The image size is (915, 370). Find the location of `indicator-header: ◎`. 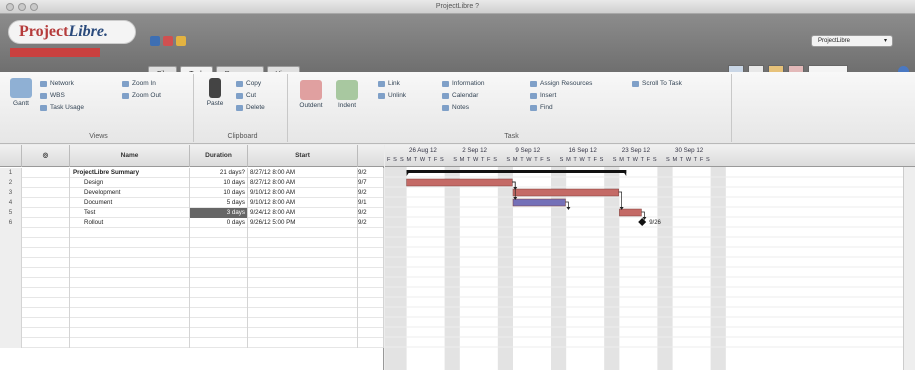

indicator-header: ◎ is located at coordinates (46, 156).